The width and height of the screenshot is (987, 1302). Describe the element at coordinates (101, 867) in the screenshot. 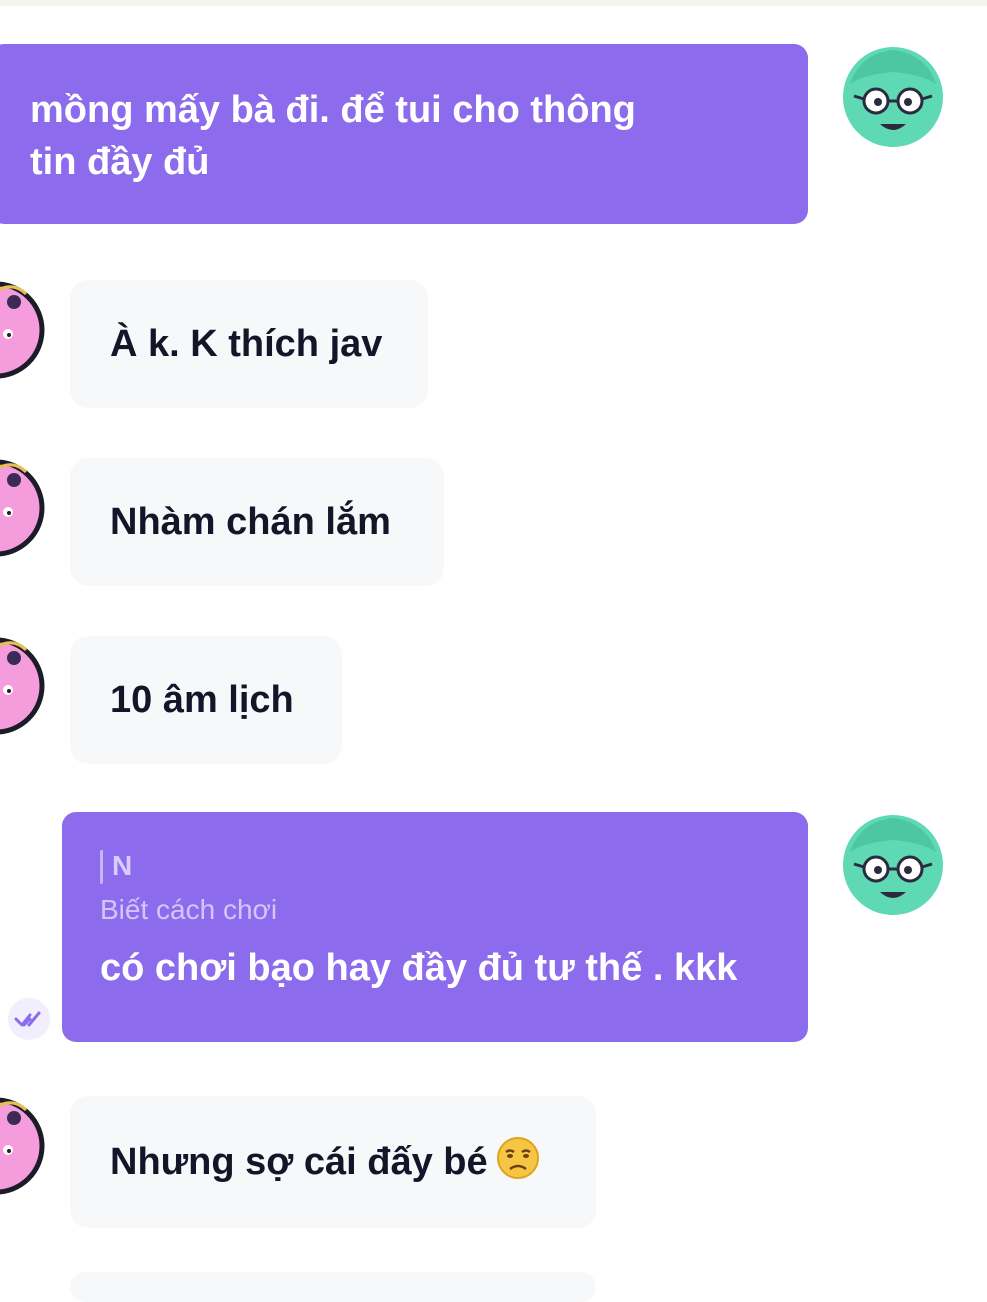

I see `reply-quote-bar` at that location.